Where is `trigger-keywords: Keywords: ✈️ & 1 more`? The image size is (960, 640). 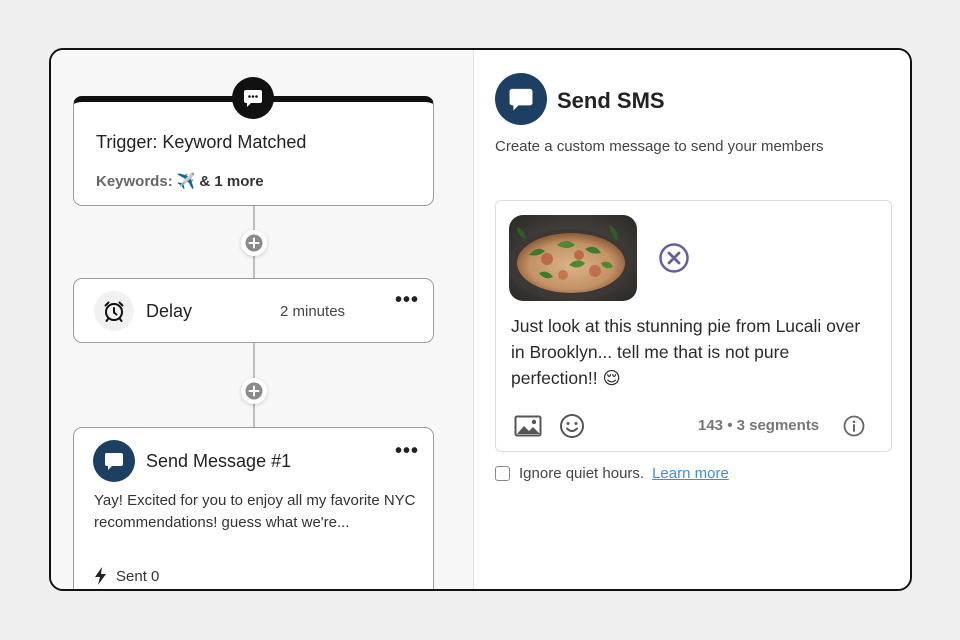 trigger-keywords: Keywords: ✈️ & 1 more is located at coordinates (180, 181).